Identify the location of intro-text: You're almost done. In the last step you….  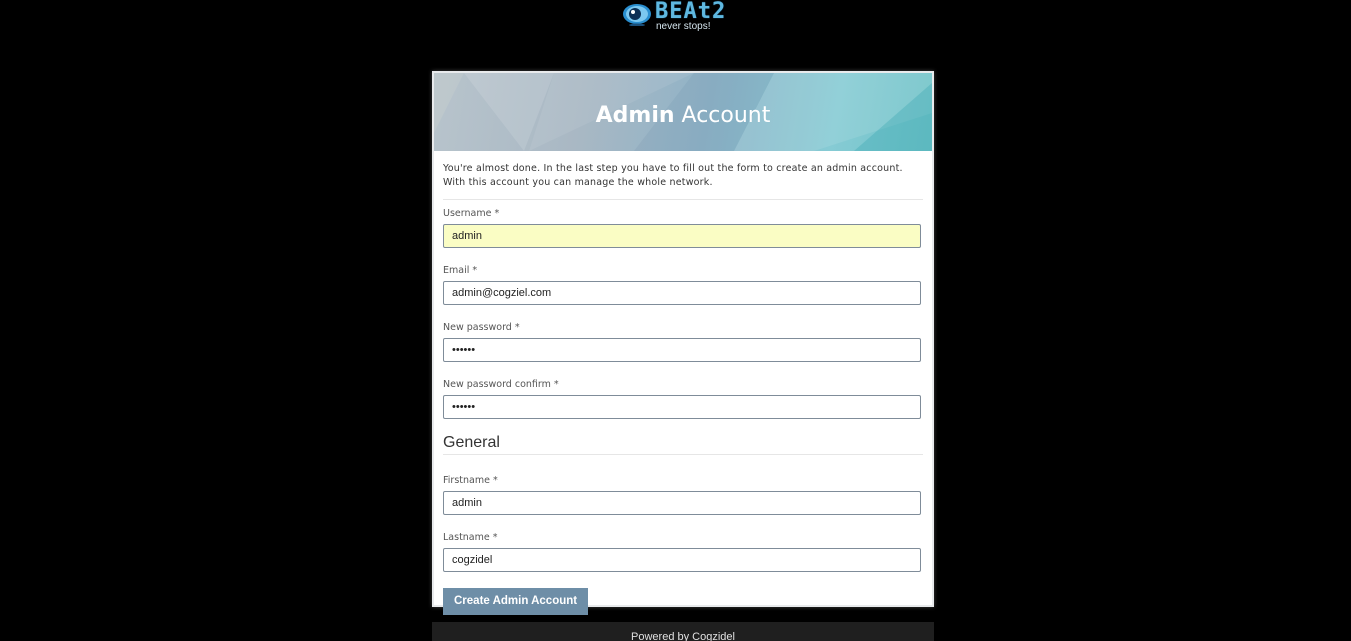
(683, 181).